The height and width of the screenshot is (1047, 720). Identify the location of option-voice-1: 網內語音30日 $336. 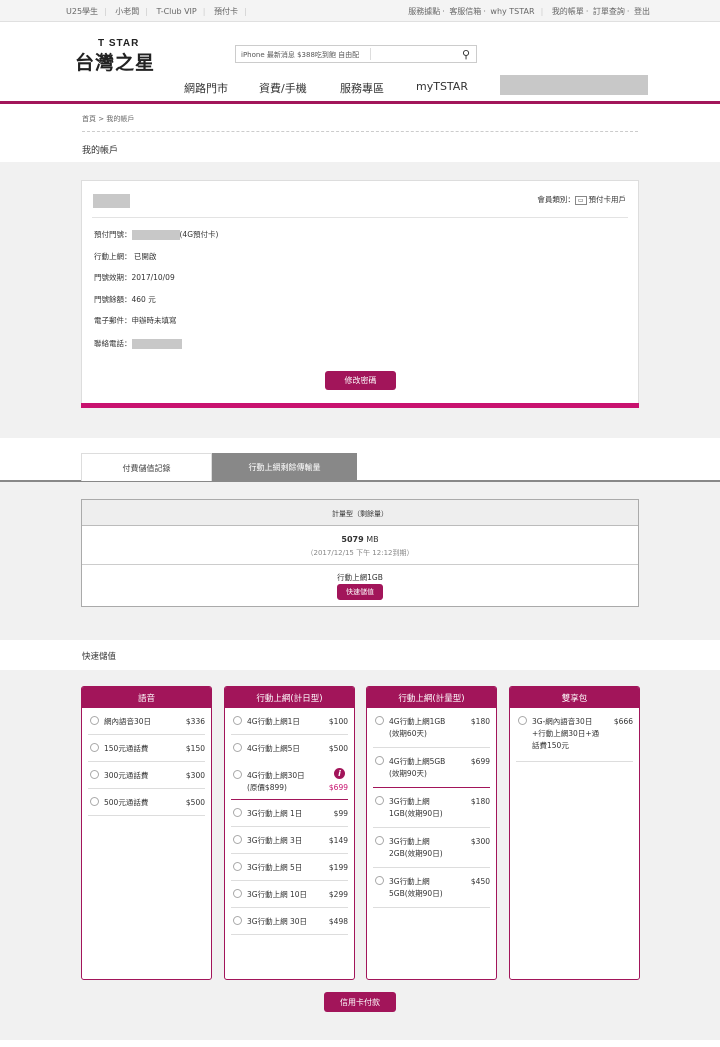
(146, 721).